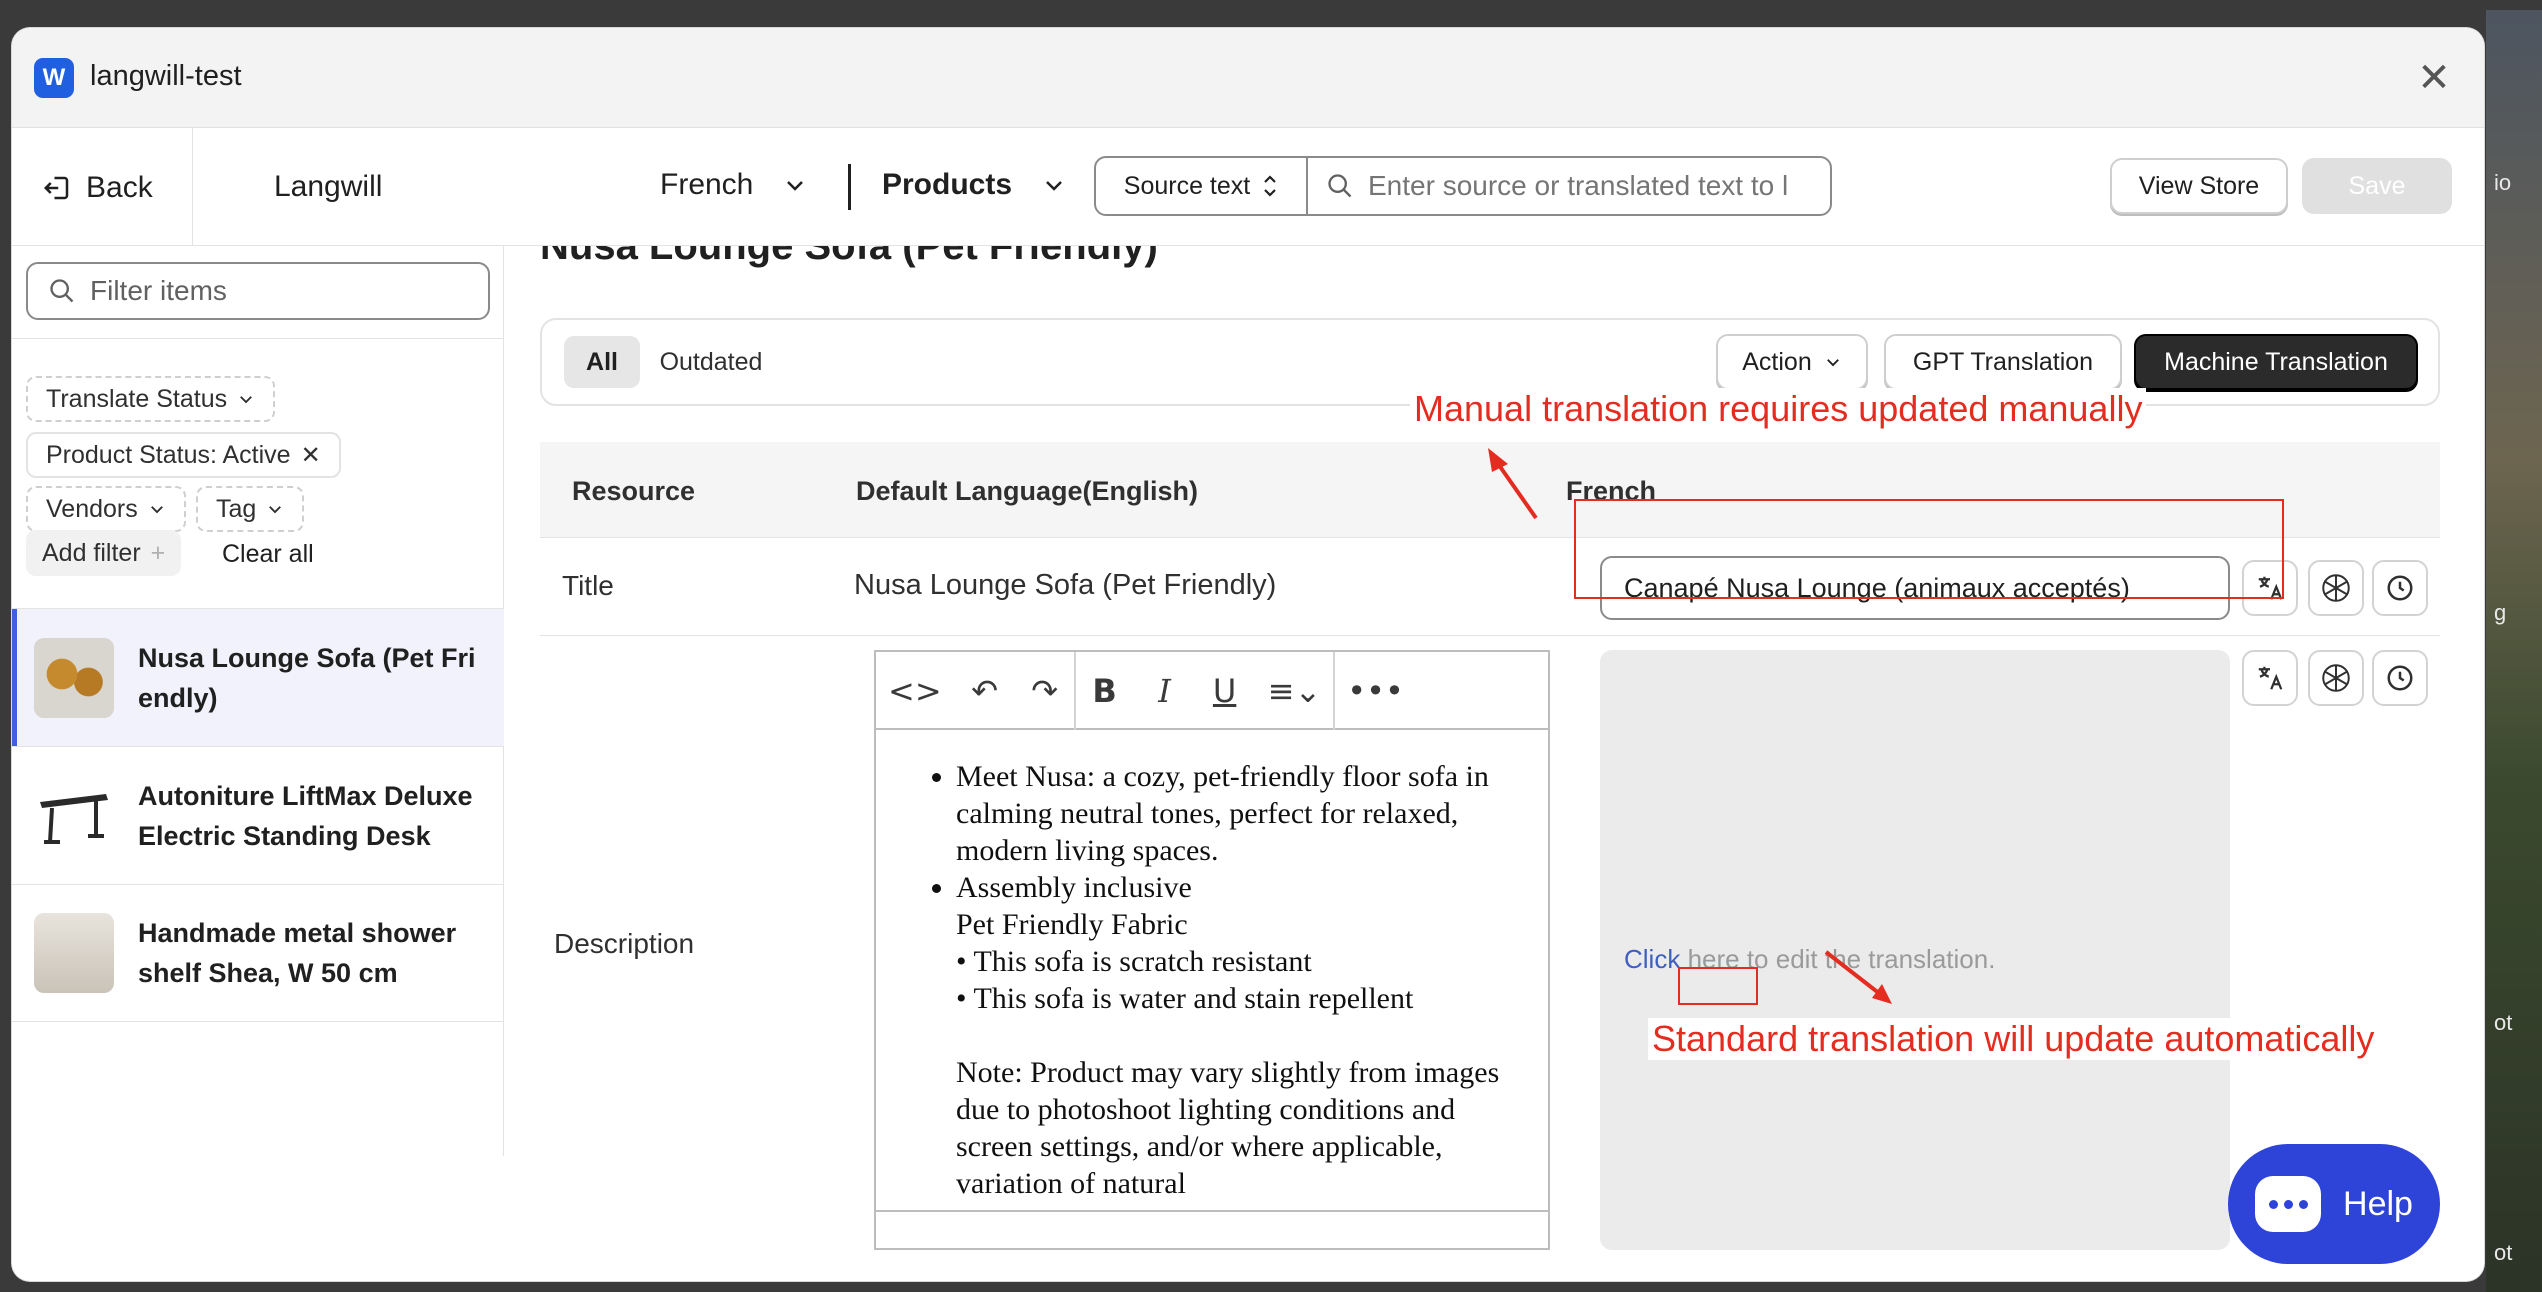 The image size is (2542, 1292). Describe the element at coordinates (2334, 1204) in the screenshot. I see `help-button: Help` at that location.